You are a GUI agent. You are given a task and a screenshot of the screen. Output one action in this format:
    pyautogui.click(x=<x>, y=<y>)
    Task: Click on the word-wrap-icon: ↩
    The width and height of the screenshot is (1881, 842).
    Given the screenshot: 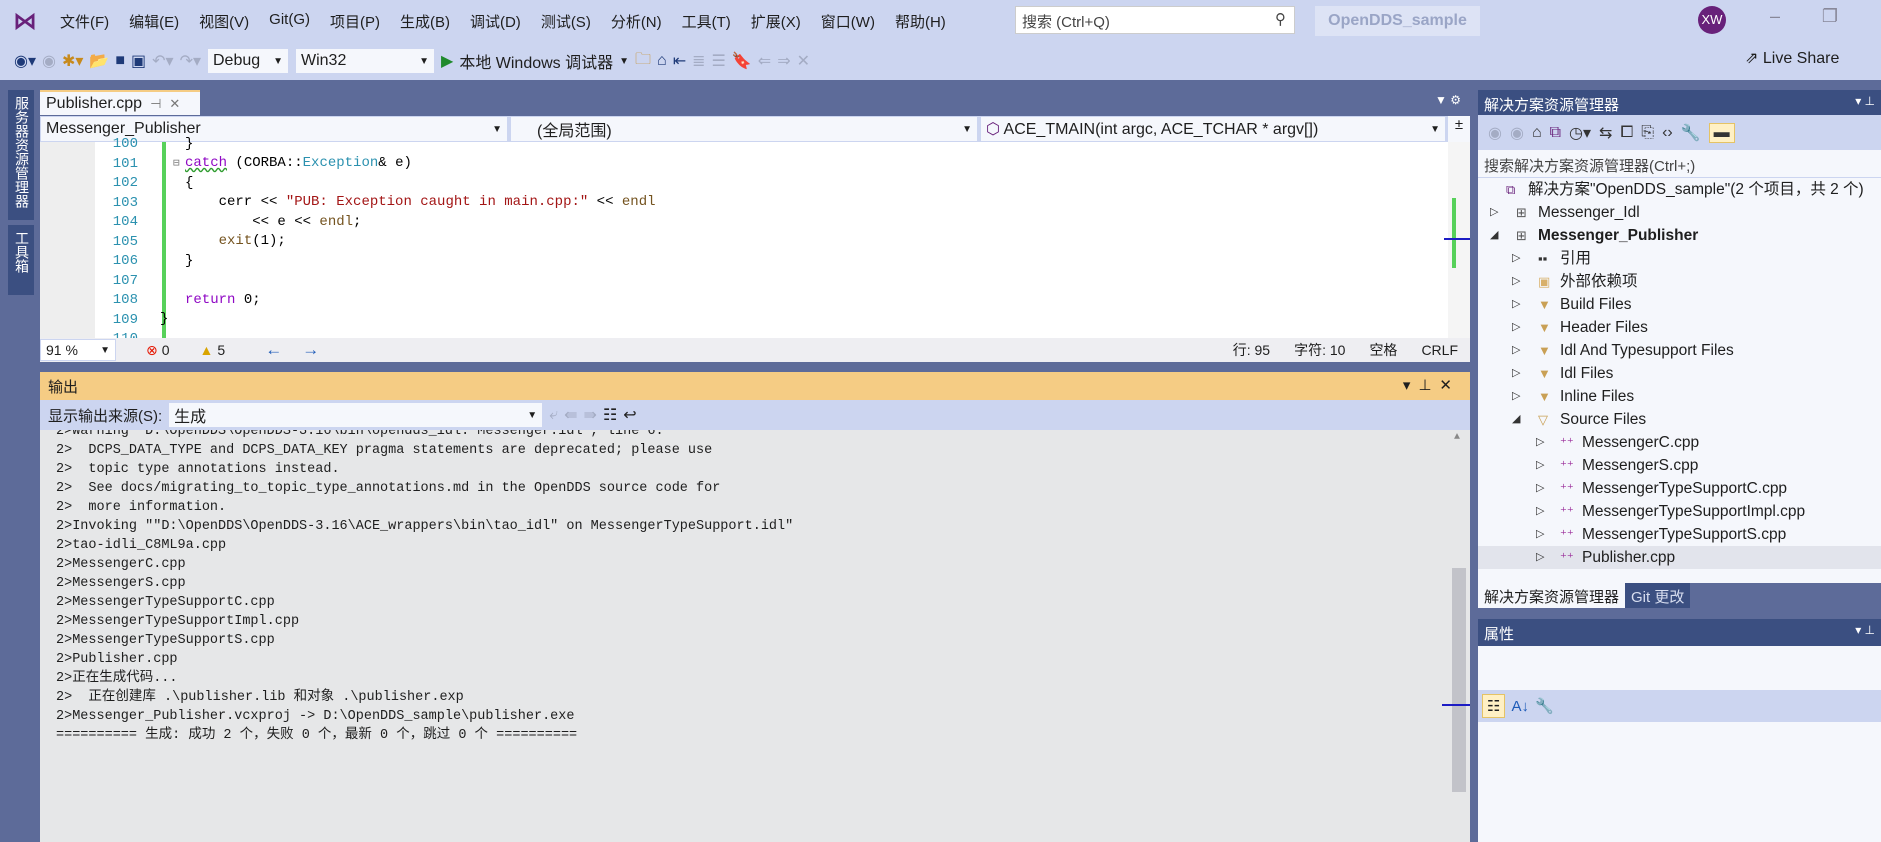 What is the action you would take?
    pyautogui.click(x=629, y=415)
    